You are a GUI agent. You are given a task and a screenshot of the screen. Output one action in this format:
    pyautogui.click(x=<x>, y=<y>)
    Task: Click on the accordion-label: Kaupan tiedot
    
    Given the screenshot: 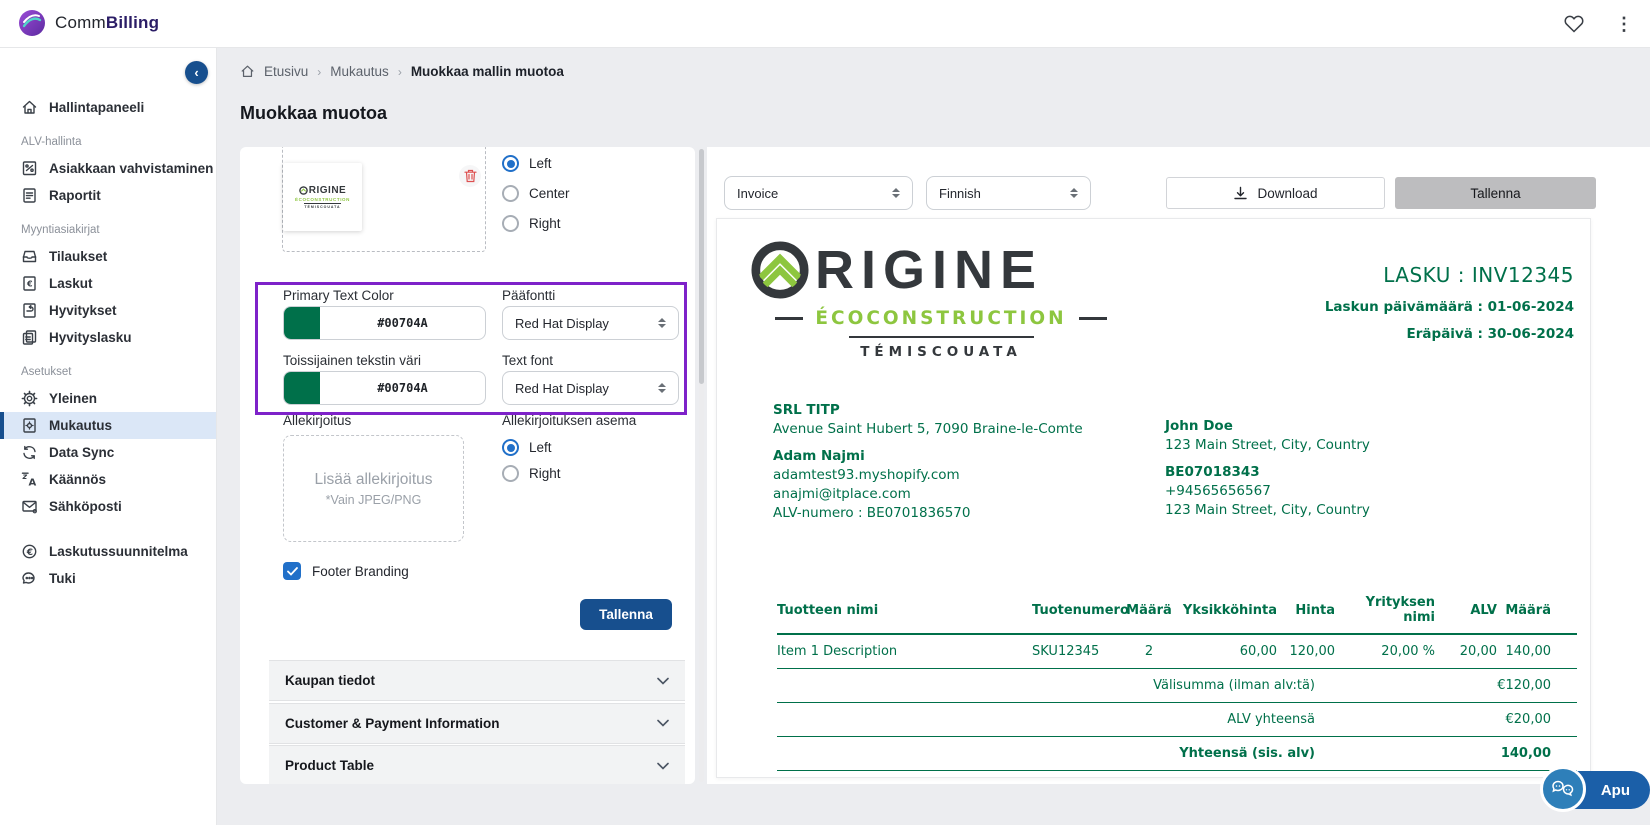 What is the action you would take?
    pyautogui.click(x=330, y=680)
    